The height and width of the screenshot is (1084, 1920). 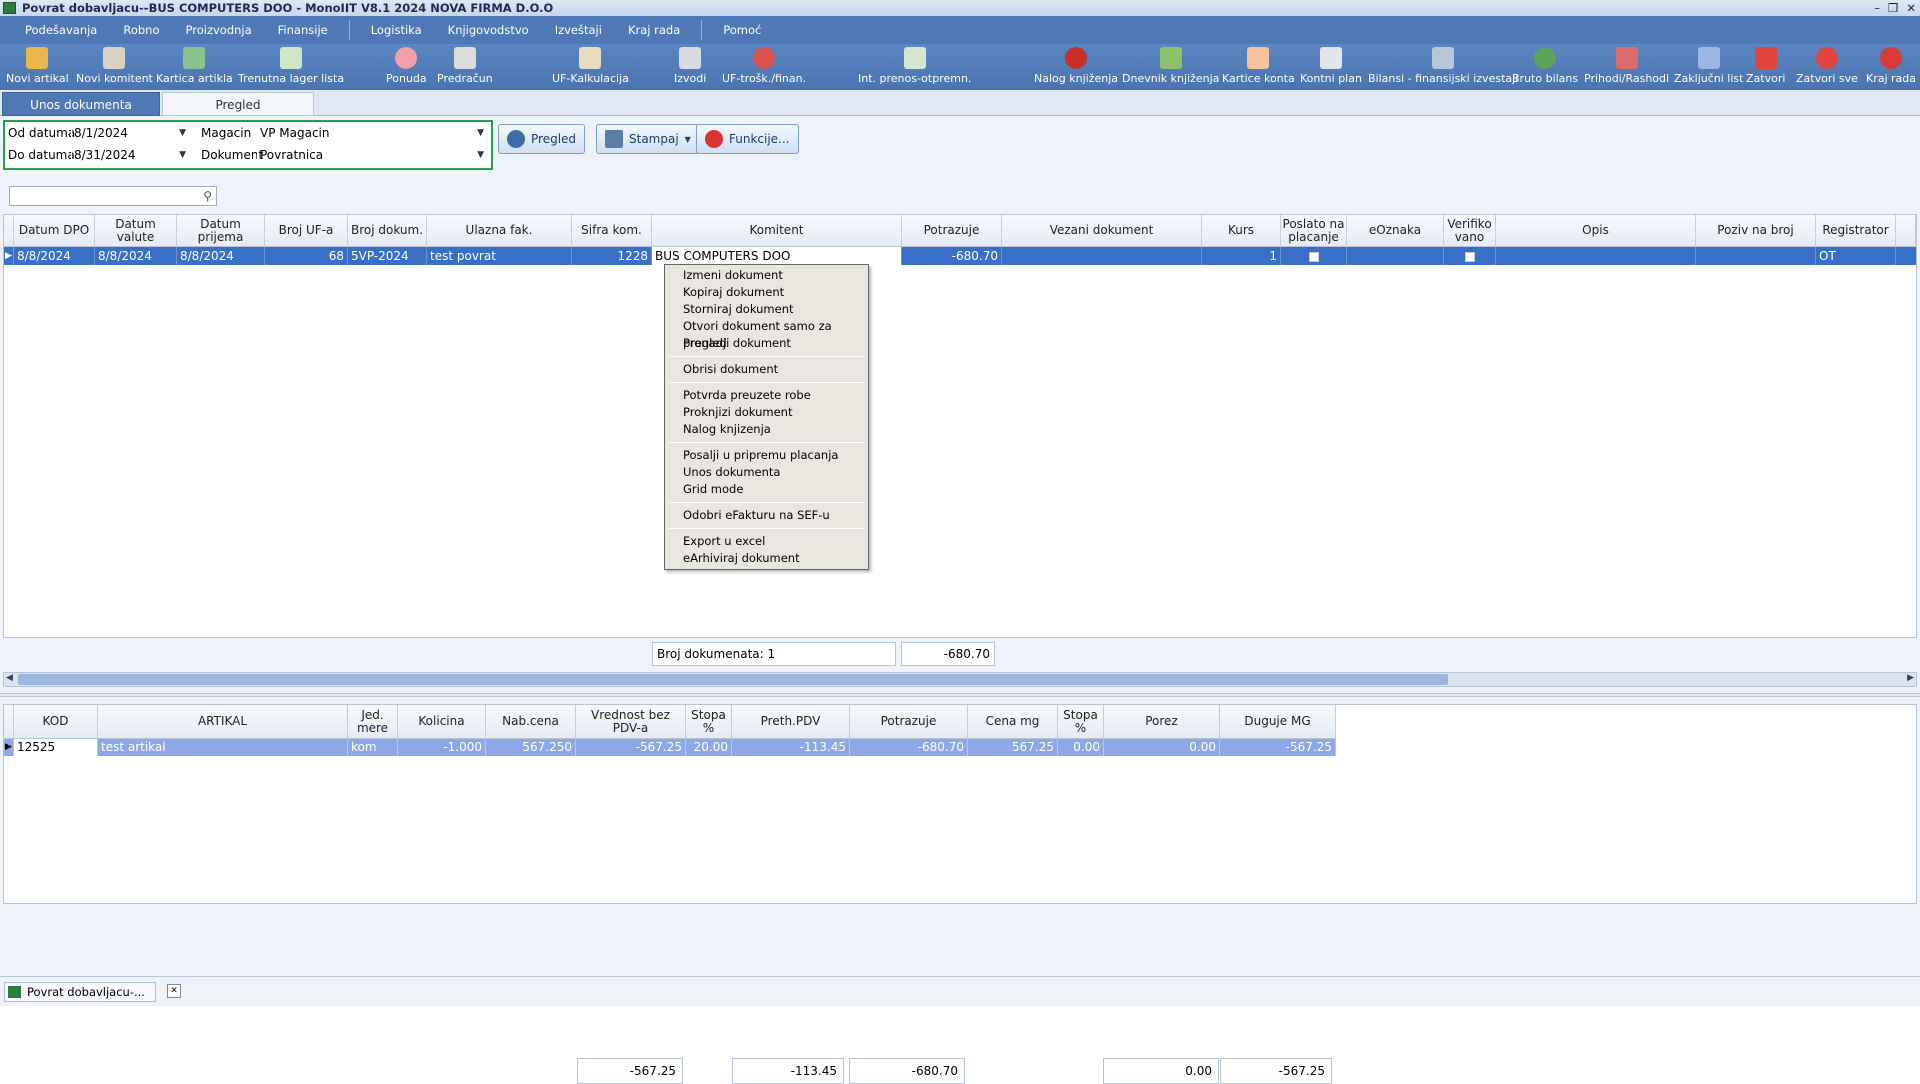 What do you see at coordinates (952, 256) in the screenshot?
I see `table-cell: -680.70` at bounding box center [952, 256].